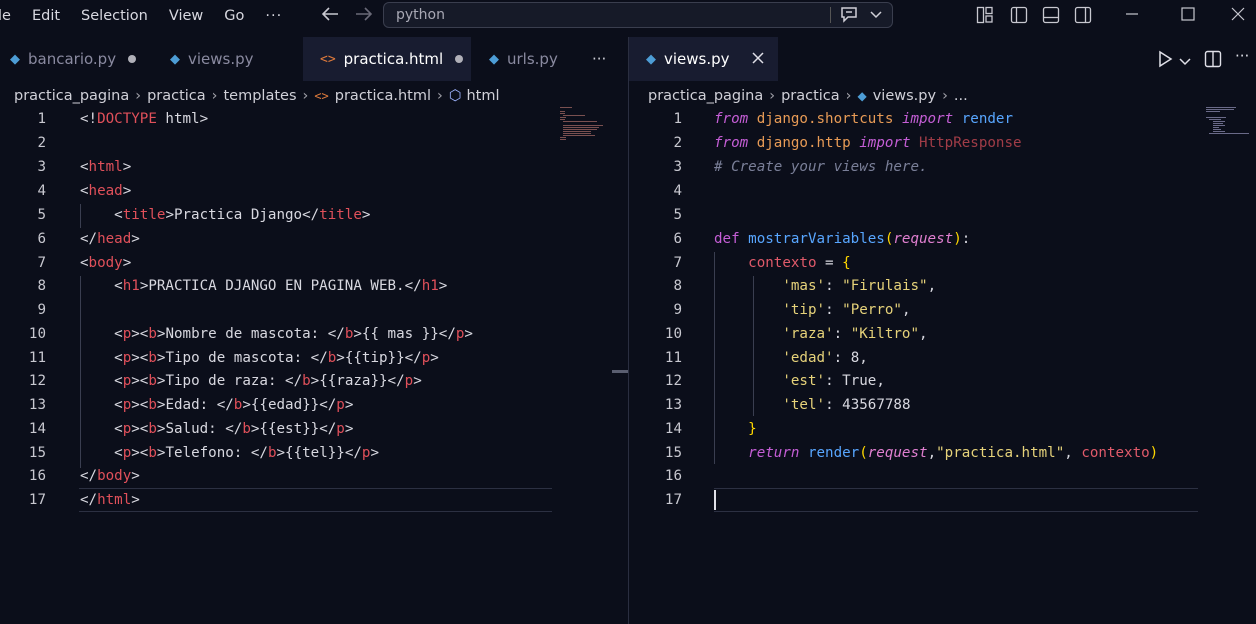 The width and height of the screenshot is (1256, 624). I want to click on close-window-icon, so click(1238, 14).